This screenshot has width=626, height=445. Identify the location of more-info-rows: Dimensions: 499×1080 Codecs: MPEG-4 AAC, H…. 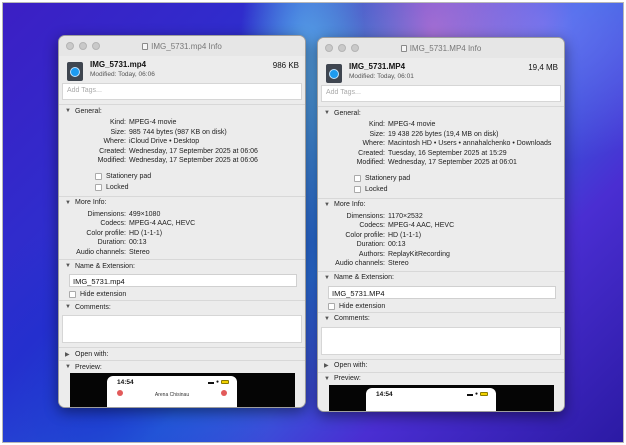
(182, 234).